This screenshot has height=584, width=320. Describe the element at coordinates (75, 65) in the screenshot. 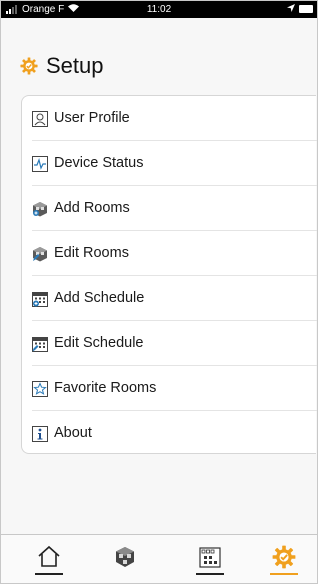

I see `page-title: Setup` at that location.